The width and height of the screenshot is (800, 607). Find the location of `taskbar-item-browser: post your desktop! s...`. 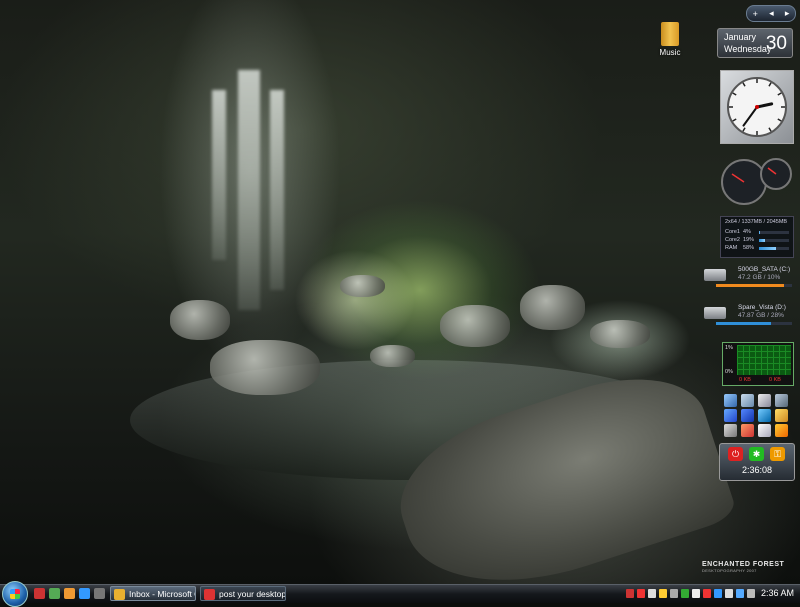

taskbar-item-browser: post your desktop! s... is located at coordinates (243, 593).